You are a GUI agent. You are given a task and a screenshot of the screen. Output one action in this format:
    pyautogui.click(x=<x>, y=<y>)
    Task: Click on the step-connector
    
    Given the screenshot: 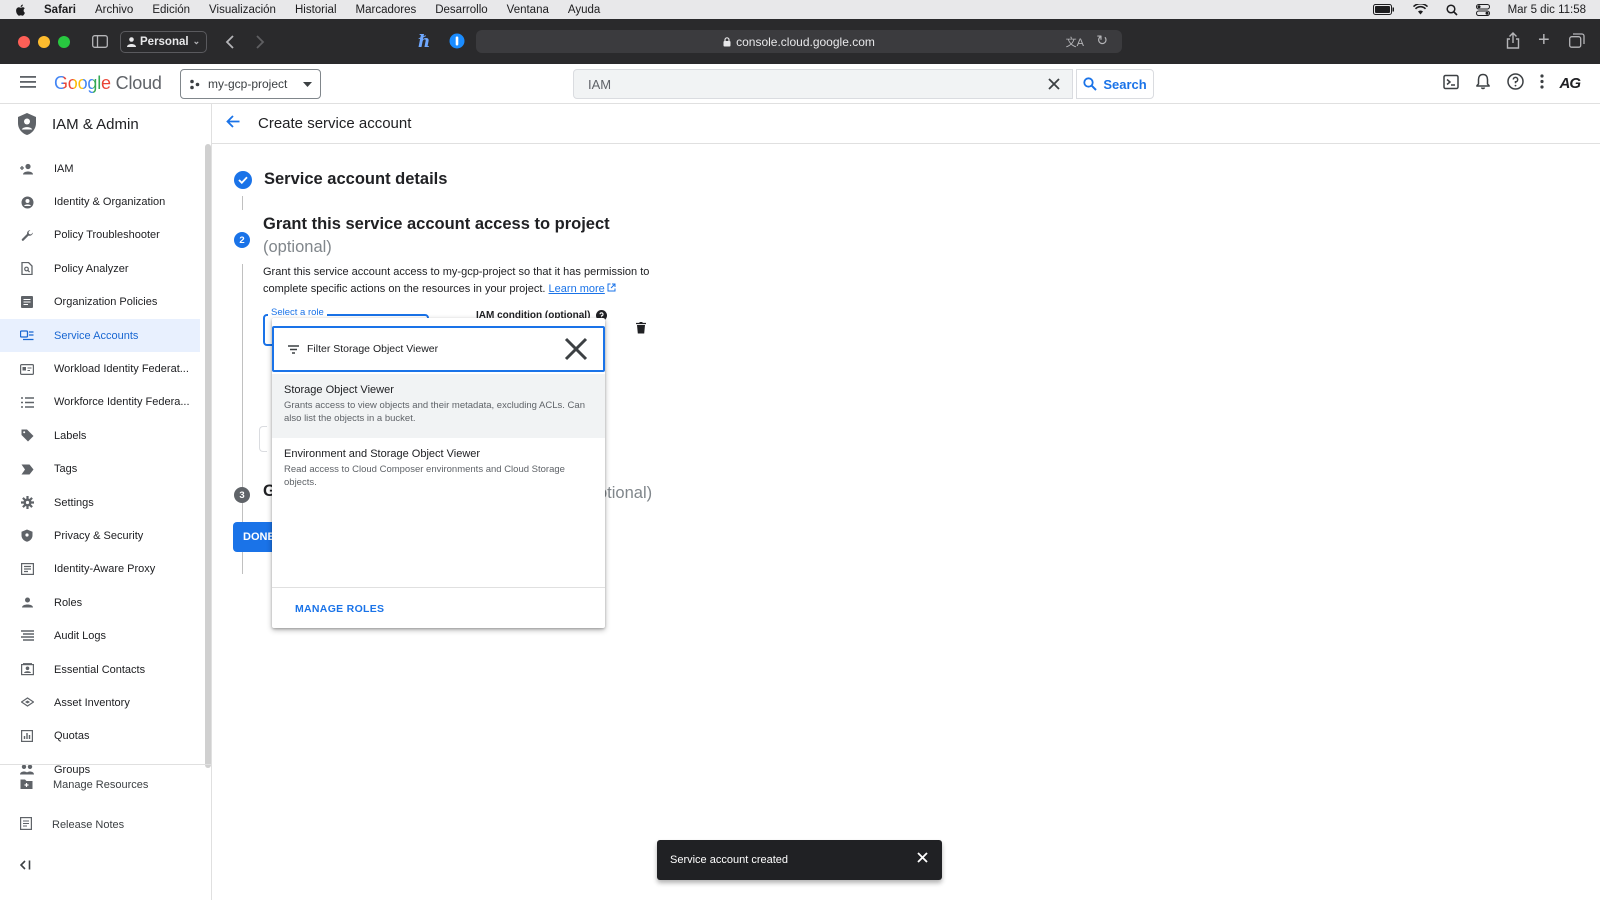 What is the action you would take?
    pyautogui.click(x=242, y=203)
    